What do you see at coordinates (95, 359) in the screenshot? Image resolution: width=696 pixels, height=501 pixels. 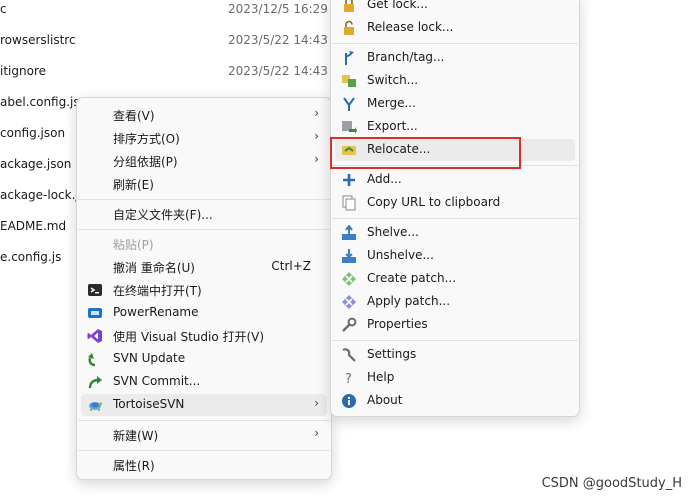 I see `svn-update-icon` at bounding box center [95, 359].